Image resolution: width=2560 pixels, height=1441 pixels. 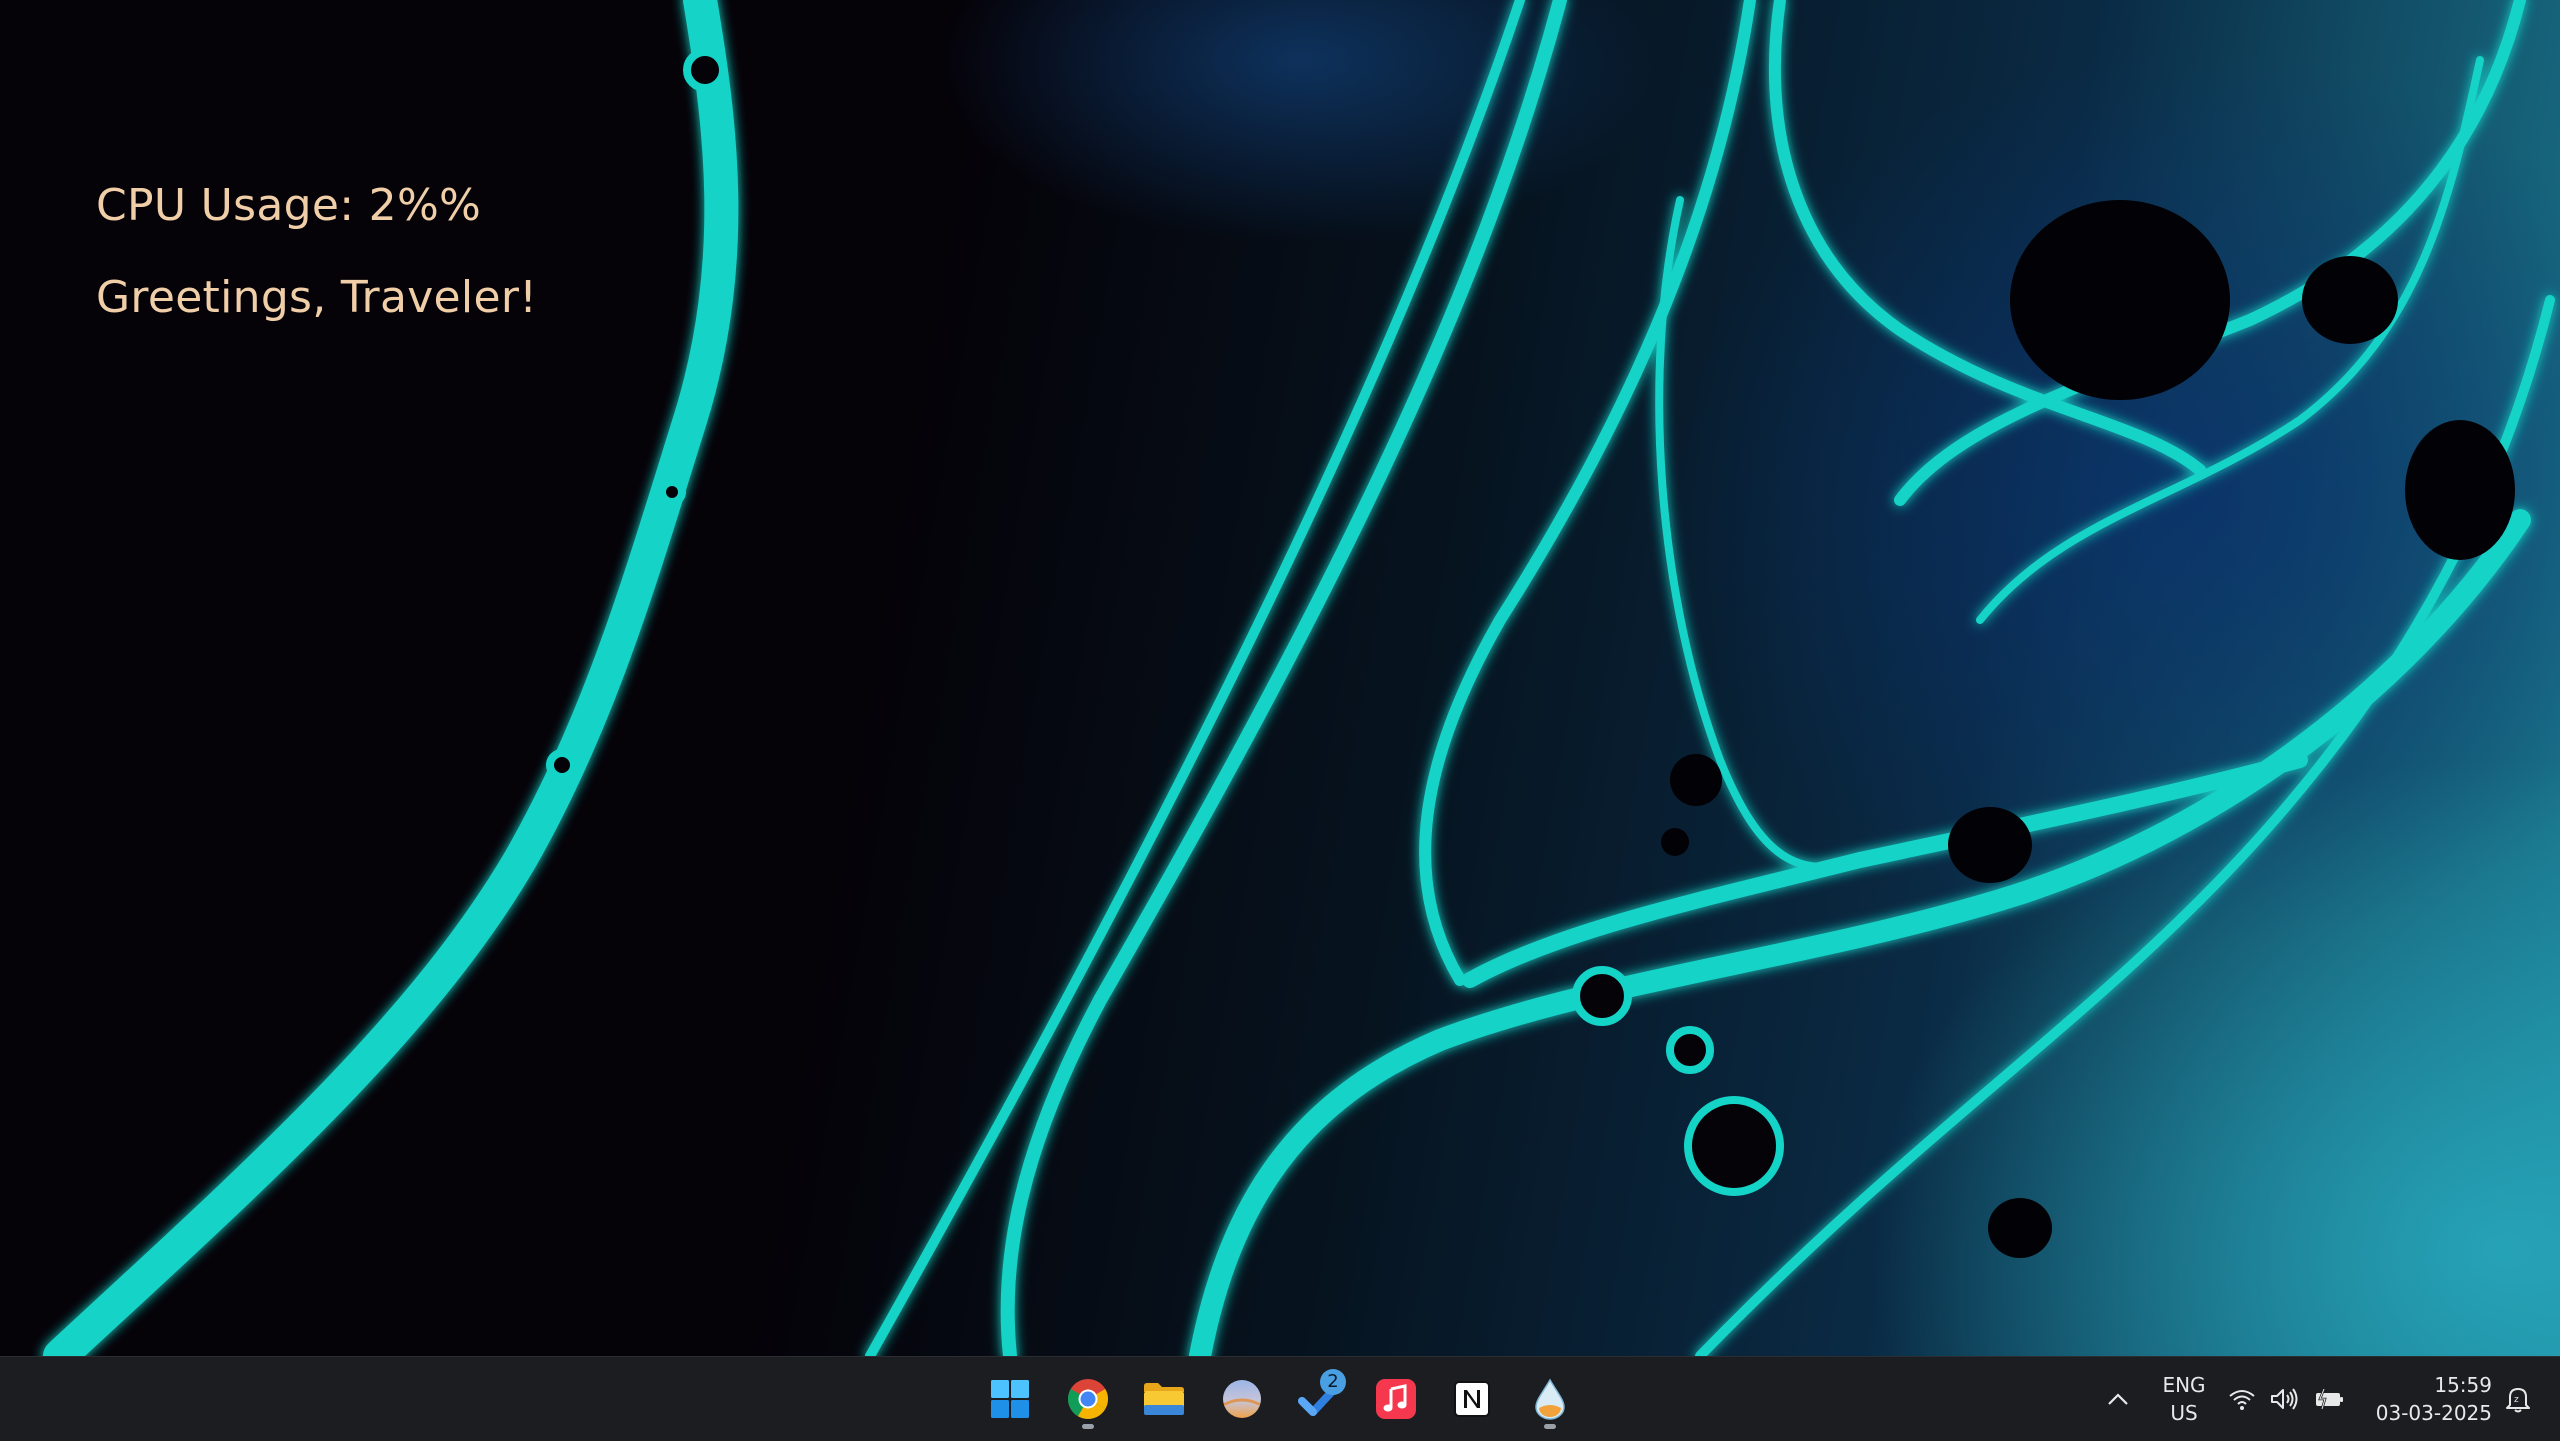 I want to click on notion-icon, so click(x=1472, y=1399).